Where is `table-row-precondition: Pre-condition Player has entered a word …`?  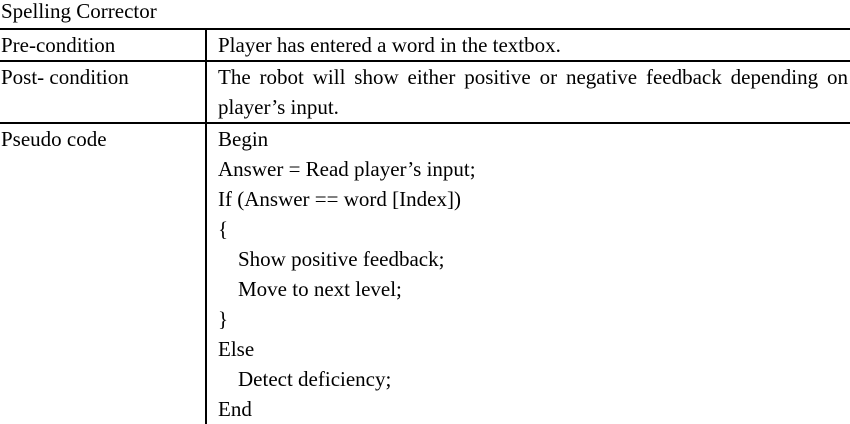
table-row-precondition: Pre-condition Player has entered a word … is located at coordinates (425, 45).